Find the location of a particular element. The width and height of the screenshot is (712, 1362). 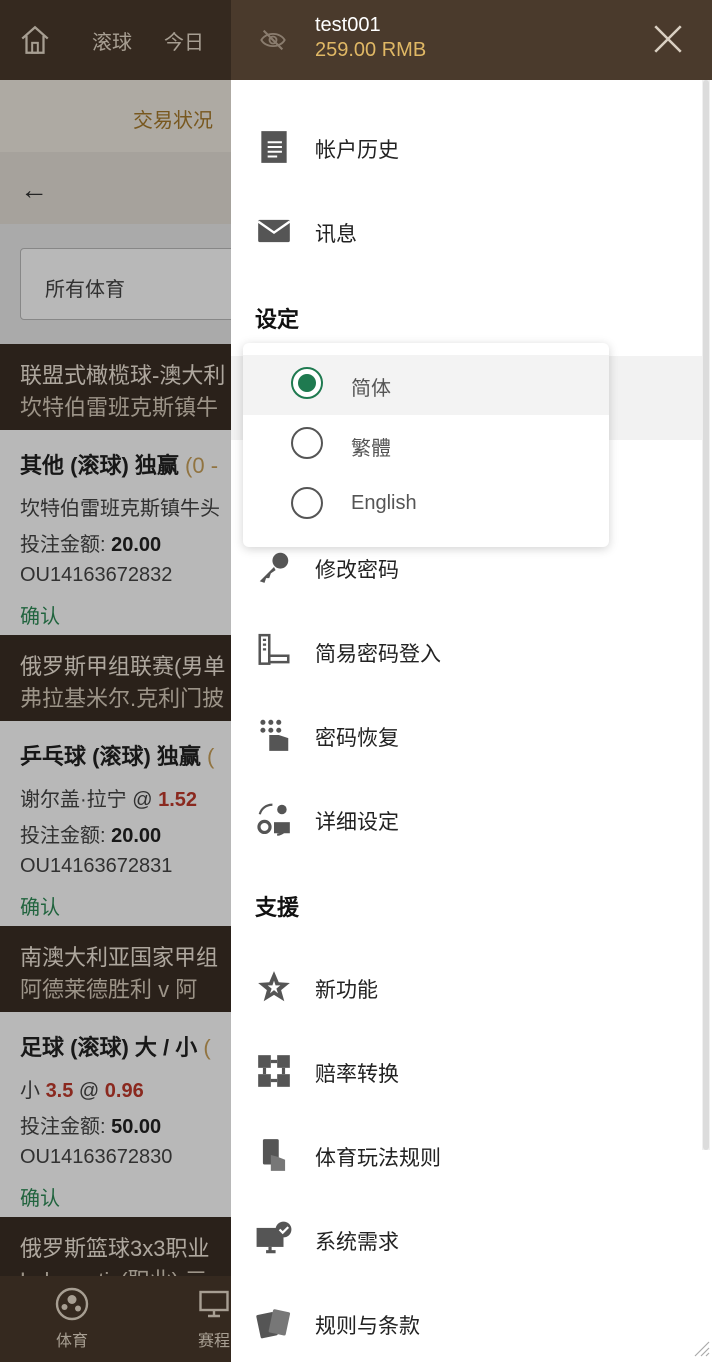

menu-label: 帐户历史 is located at coordinates (357, 150).